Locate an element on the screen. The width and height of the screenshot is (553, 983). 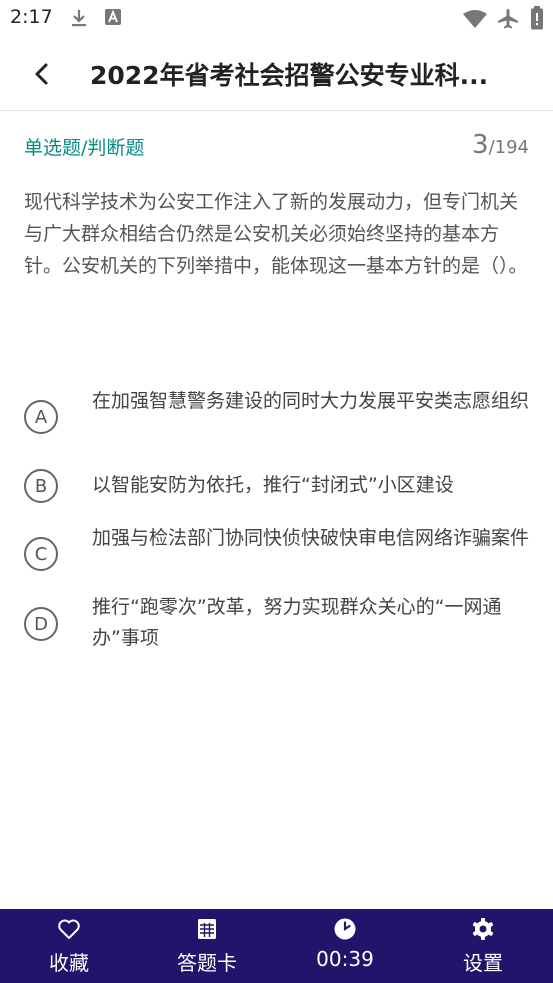
answer-card-label: 答题卡 is located at coordinates (207, 963).